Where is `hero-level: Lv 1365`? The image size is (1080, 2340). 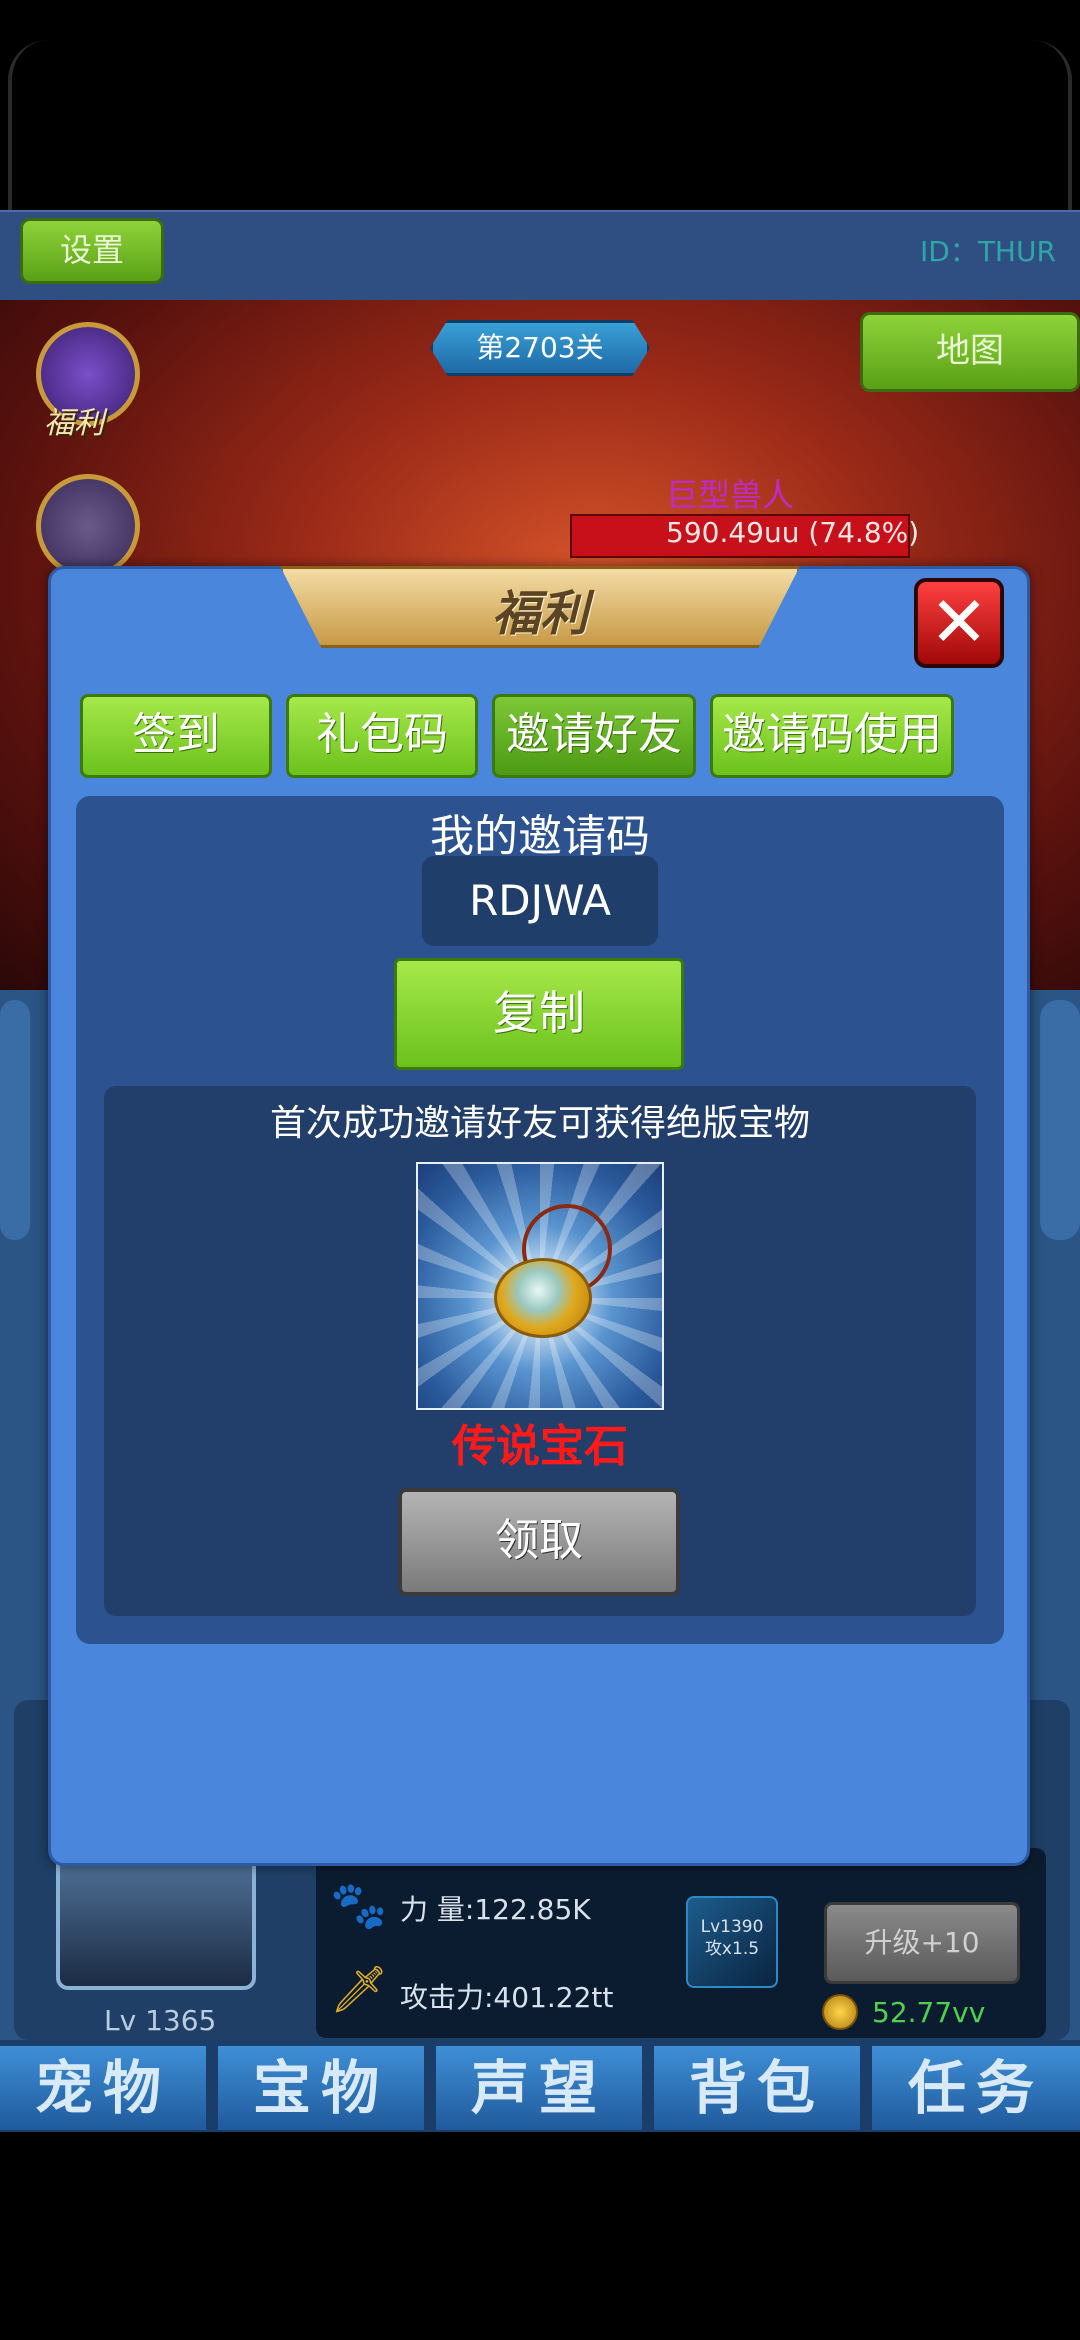
hero-level: Lv 1365 is located at coordinates (160, 2020).